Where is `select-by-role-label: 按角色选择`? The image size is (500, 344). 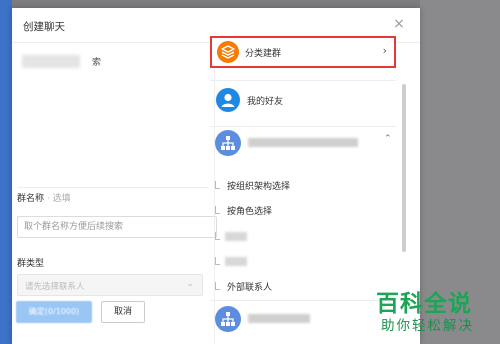 select-by-role-label: 按角色选择 is located at coordinates (250, 212).